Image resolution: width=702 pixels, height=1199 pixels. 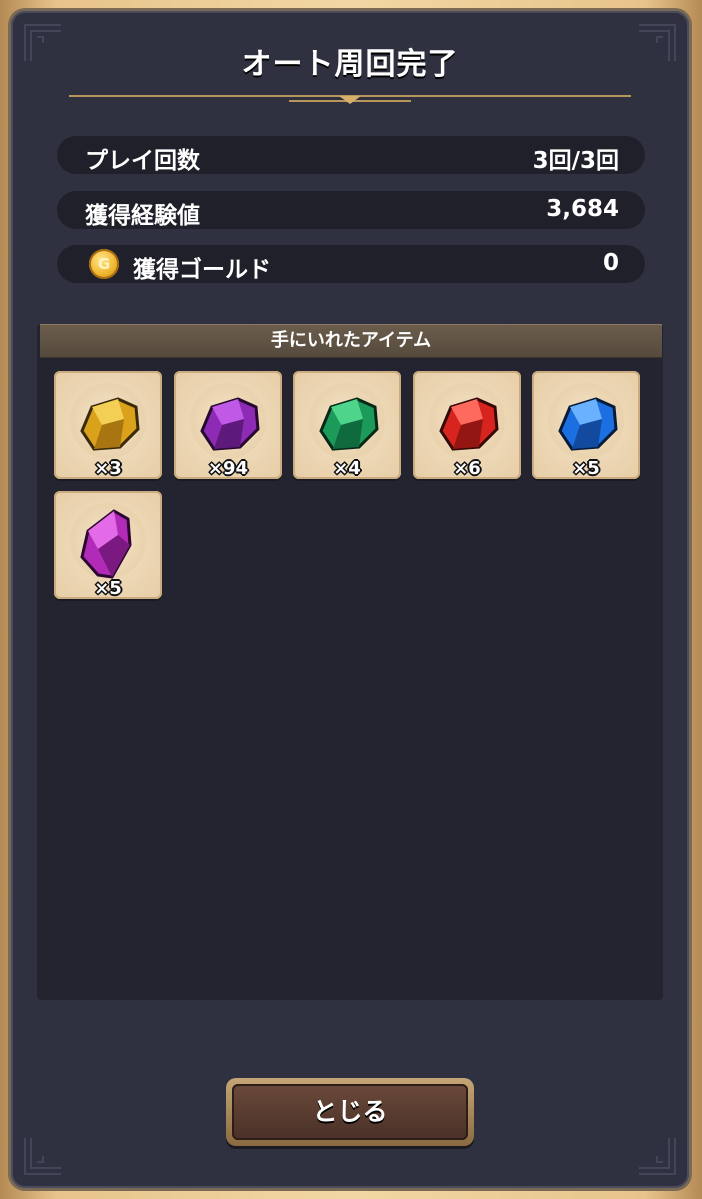 I want to click on purple-crystal-icon, so click(x=230, y=424).